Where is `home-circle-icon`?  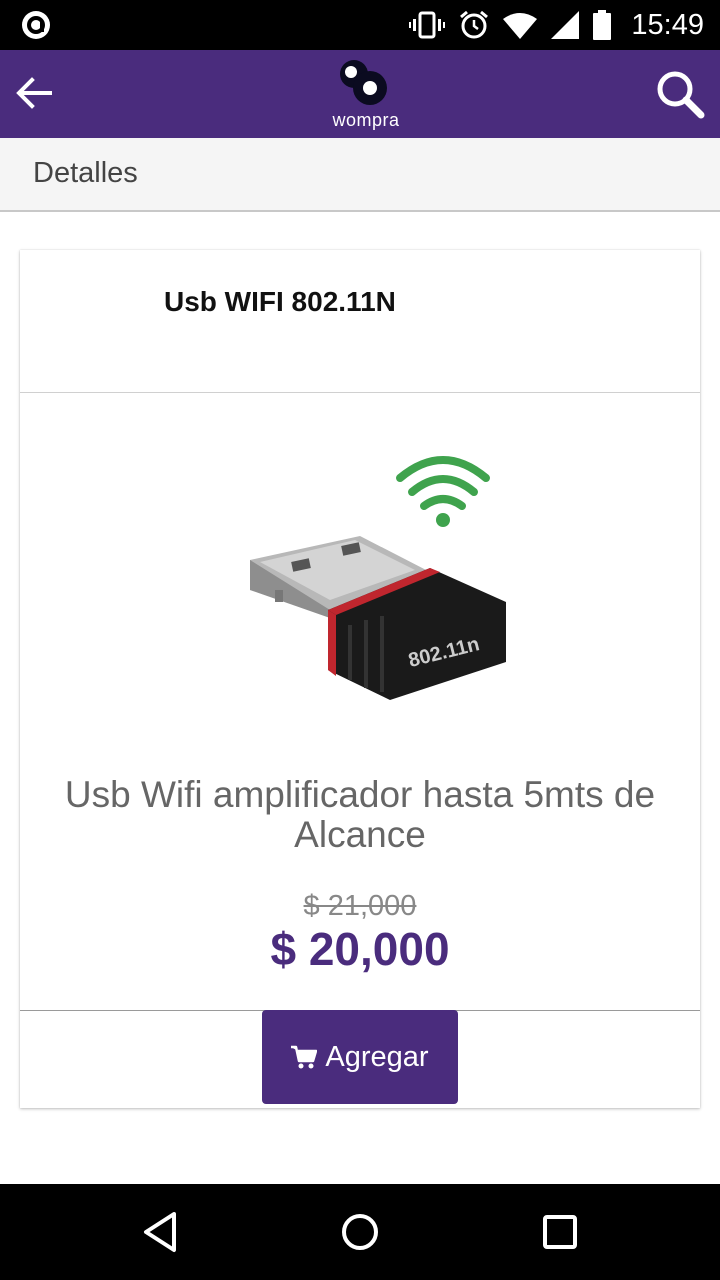 home-circle-icon is located at coordinates (360, 1232).